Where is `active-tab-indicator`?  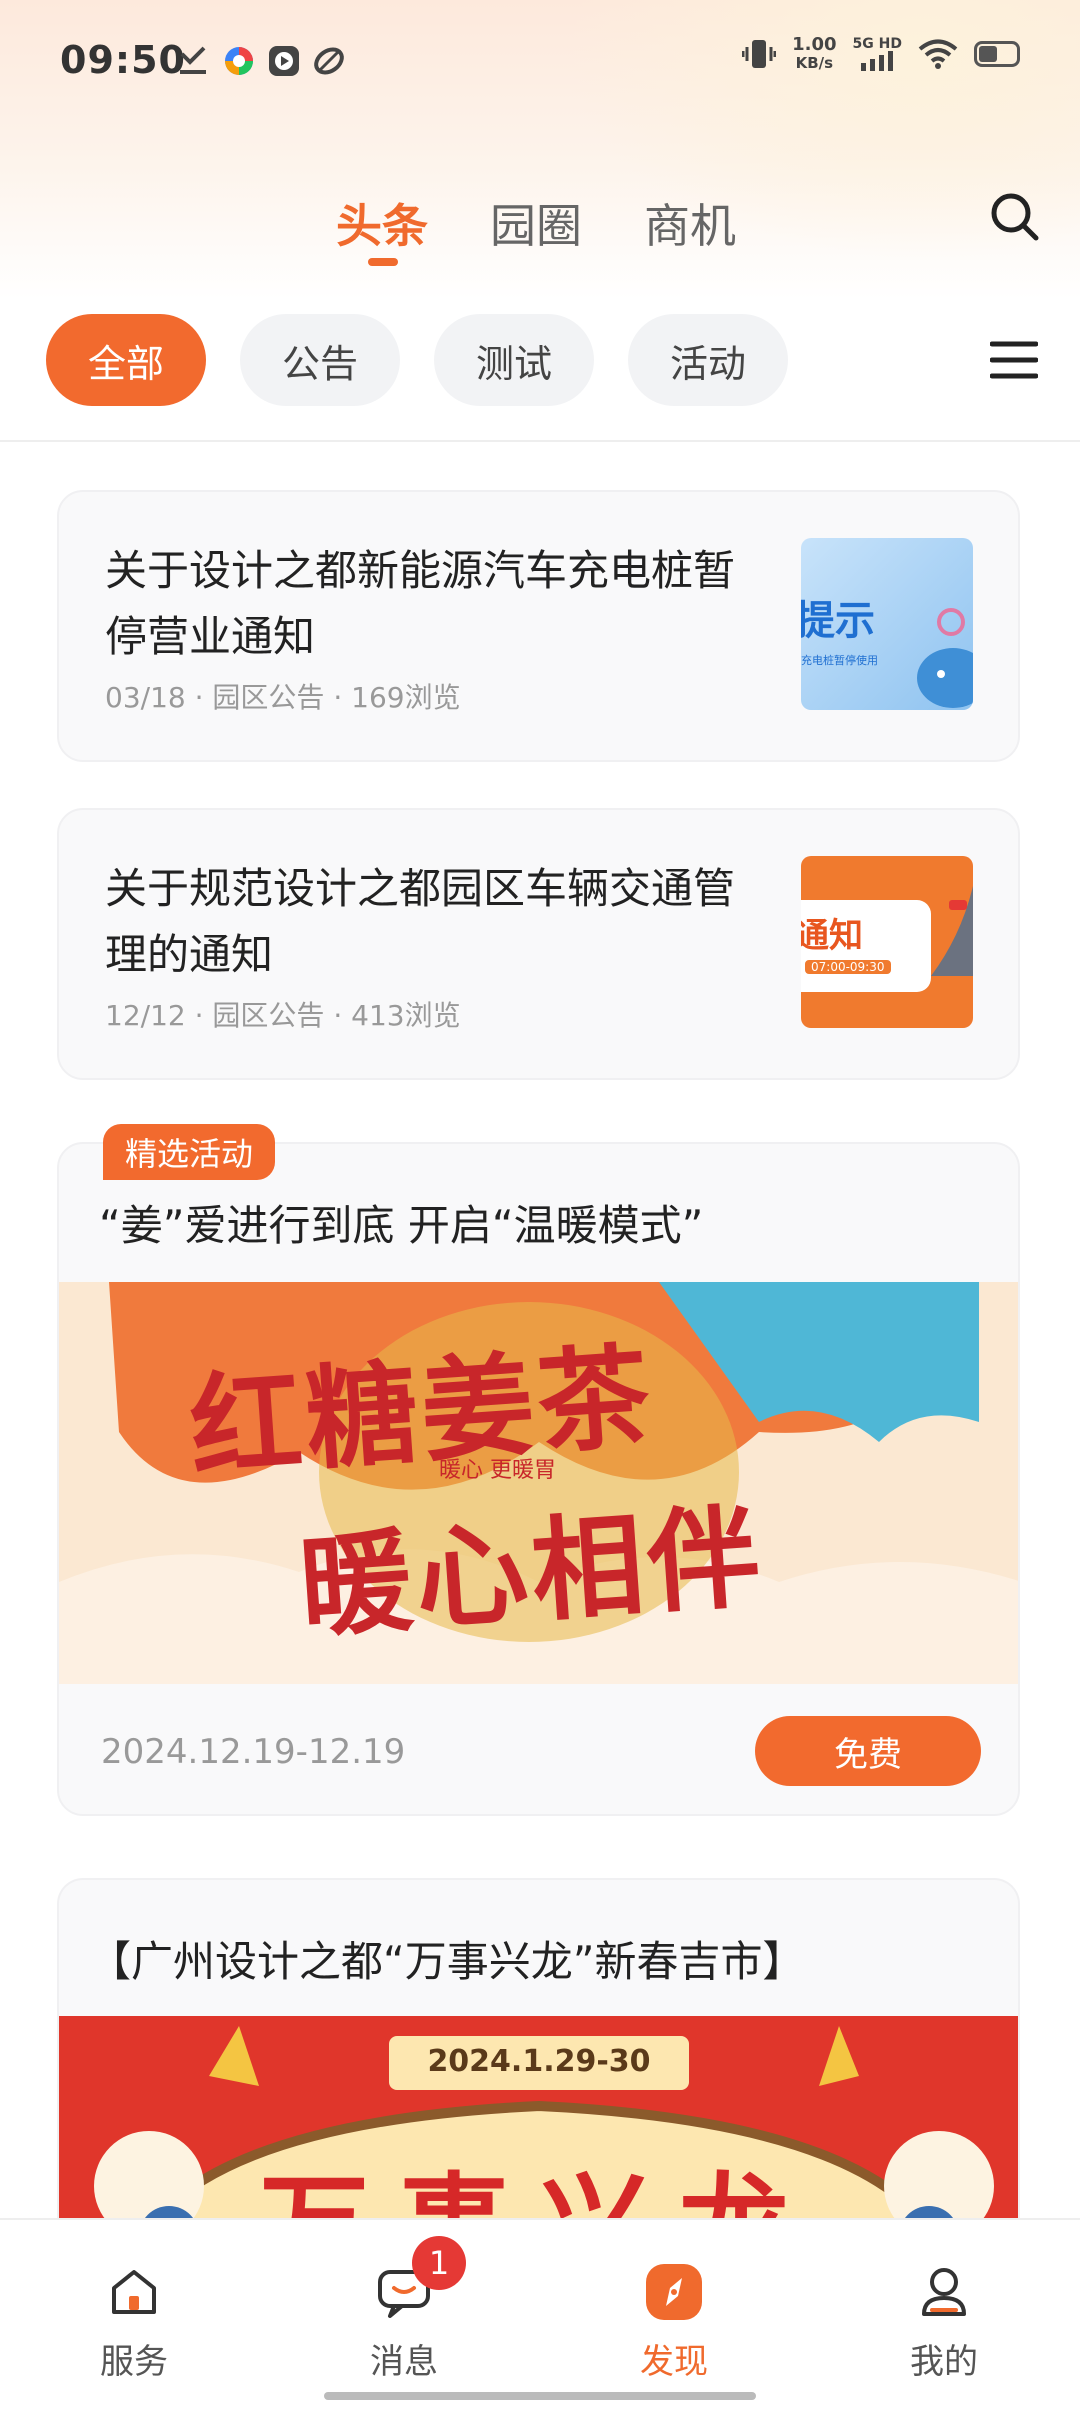 active-tab-indicator is located at coordinates (383, 262).